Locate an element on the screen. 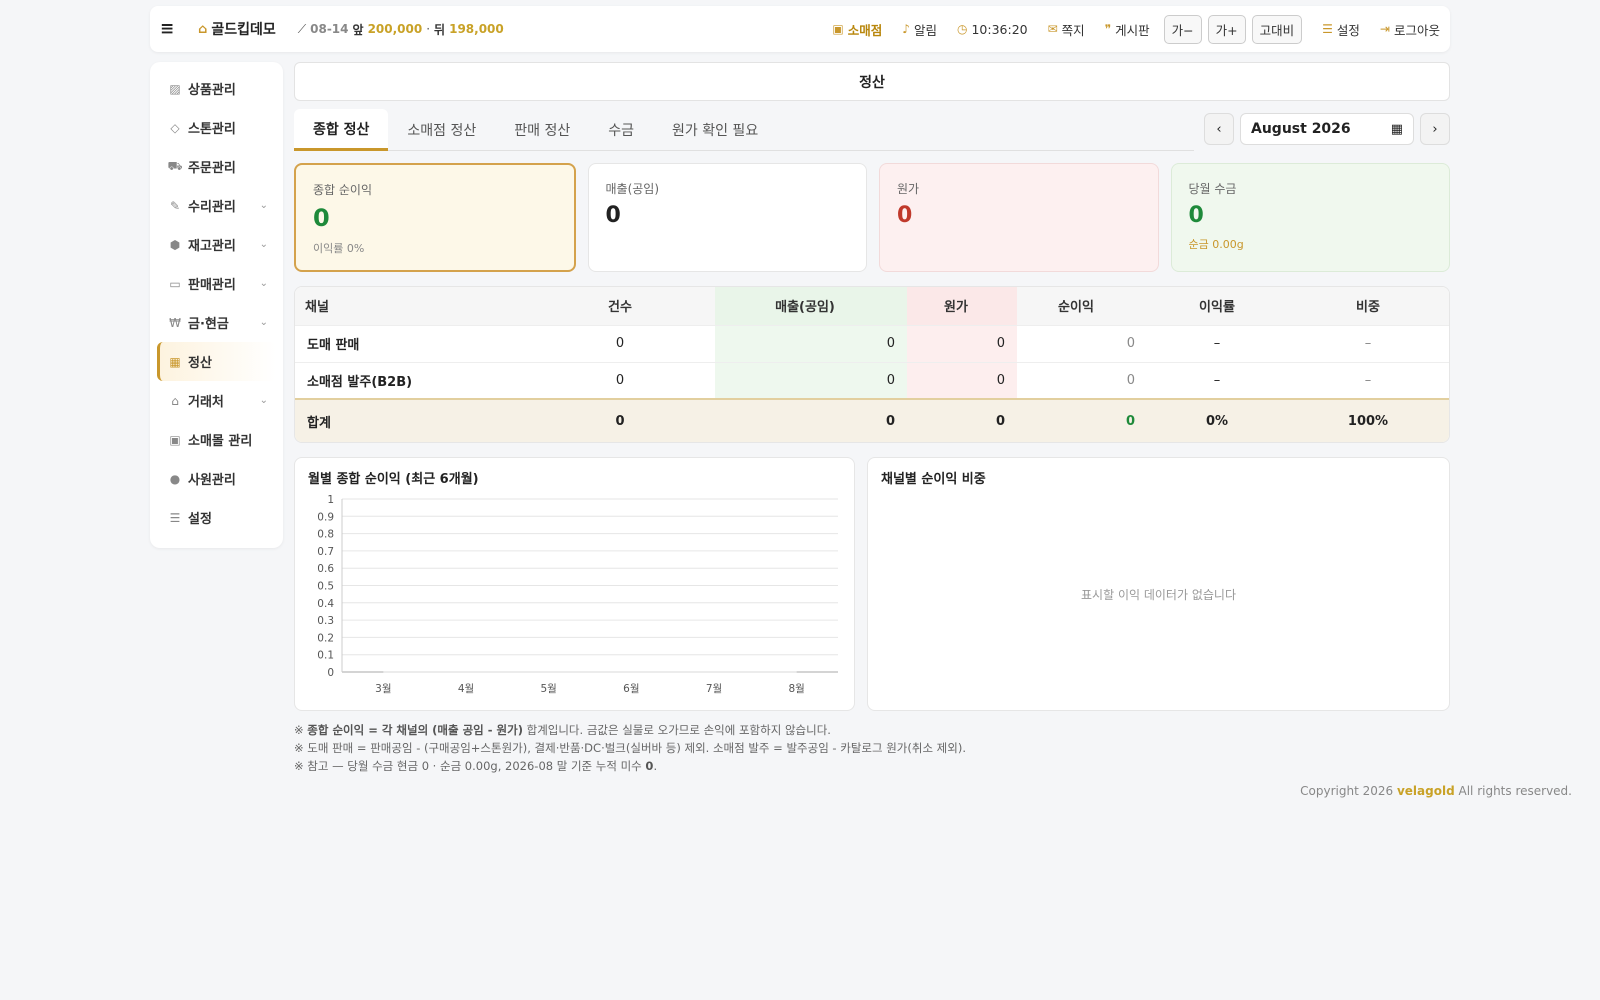 This screenshot has width=1600, height=1000. sidebar-item-3: ✎ 수리관리 ⌄ is located at coordinates (216, 205).